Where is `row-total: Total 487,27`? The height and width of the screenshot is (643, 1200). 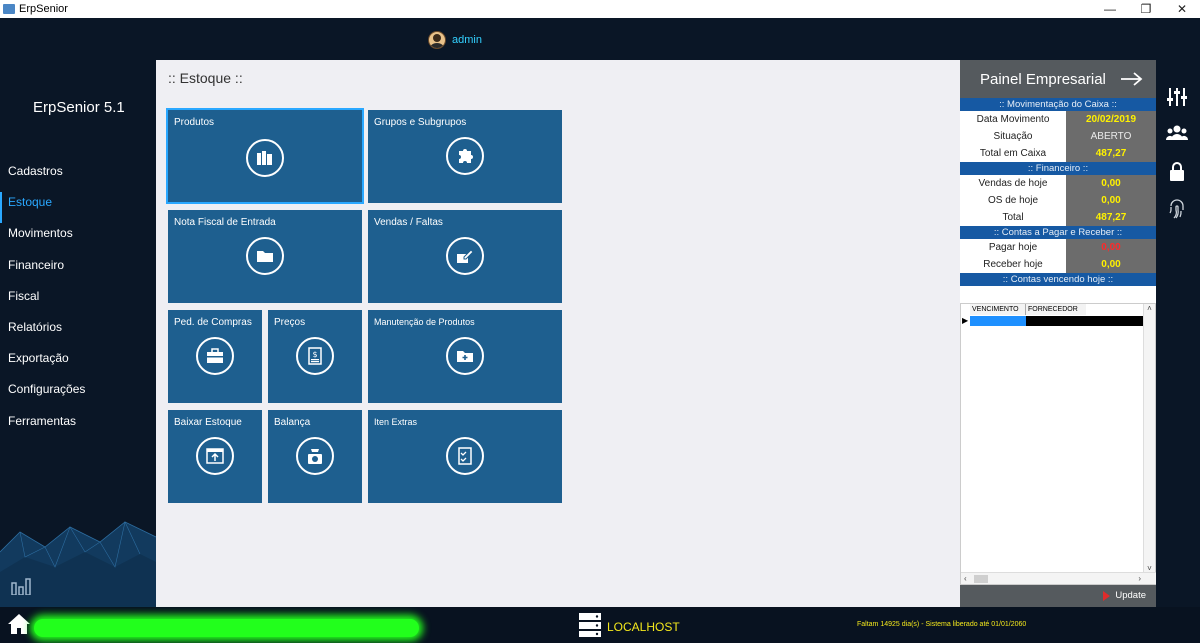 row-total: Total 487,27 is located at coordinates (1058, 217).